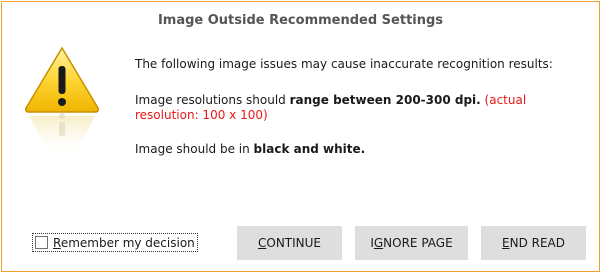 This screenshot has width=601, height=274. I want to click on warning-icon, so click(62, 103).